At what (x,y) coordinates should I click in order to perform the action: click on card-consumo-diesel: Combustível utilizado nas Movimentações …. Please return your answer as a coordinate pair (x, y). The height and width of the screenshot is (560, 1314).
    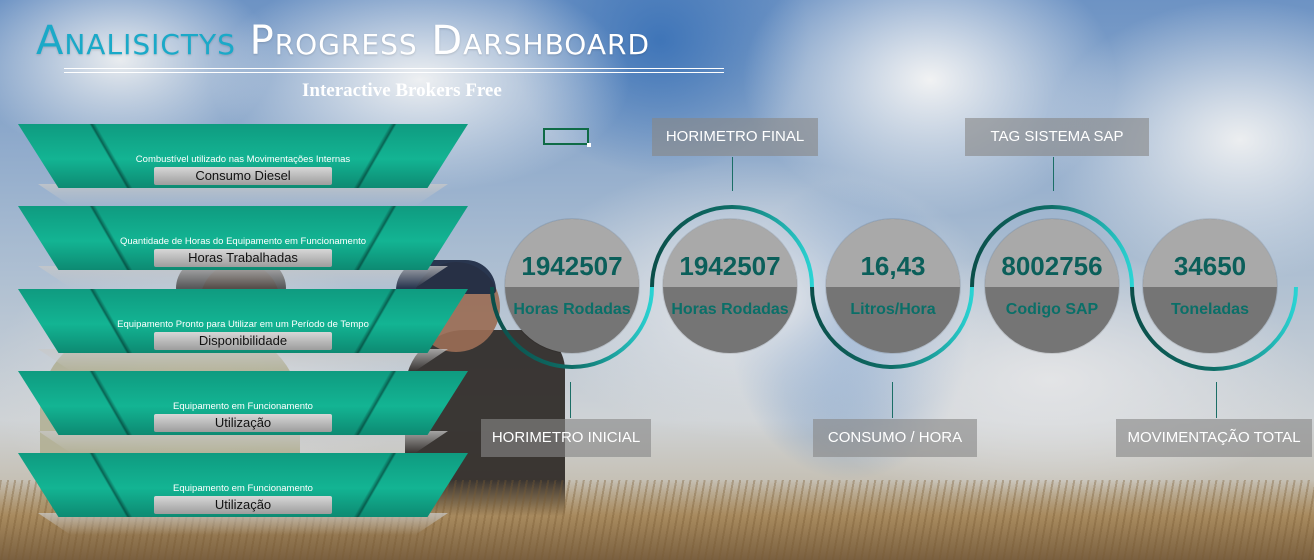
    Looking at the image, I should click on (243, 165).